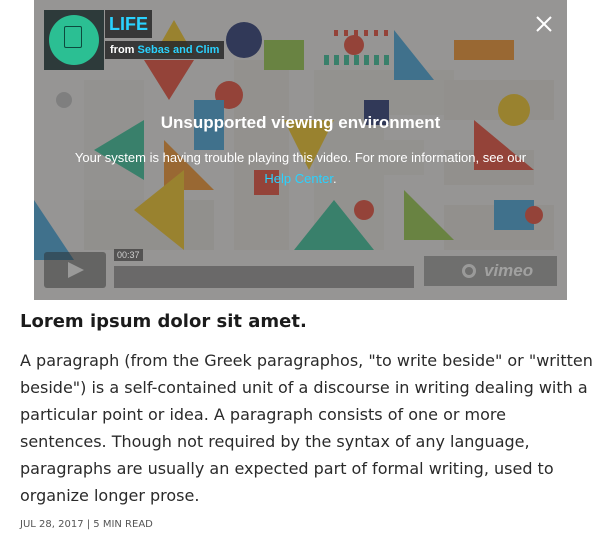  I want to click on timecode: 00:37, so click(128, 255).